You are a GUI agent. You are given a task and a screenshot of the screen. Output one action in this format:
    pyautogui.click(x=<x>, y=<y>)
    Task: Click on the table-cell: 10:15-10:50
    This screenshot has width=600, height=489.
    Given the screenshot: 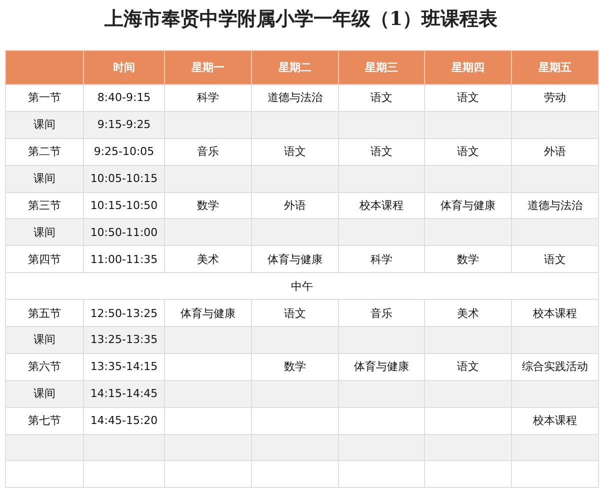 What is the action you would take?
    pyautogui.click(x=124, y=205)
    